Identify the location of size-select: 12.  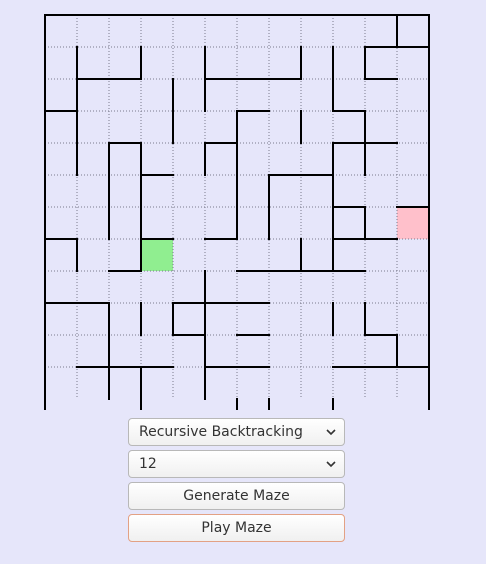
(236, 464).